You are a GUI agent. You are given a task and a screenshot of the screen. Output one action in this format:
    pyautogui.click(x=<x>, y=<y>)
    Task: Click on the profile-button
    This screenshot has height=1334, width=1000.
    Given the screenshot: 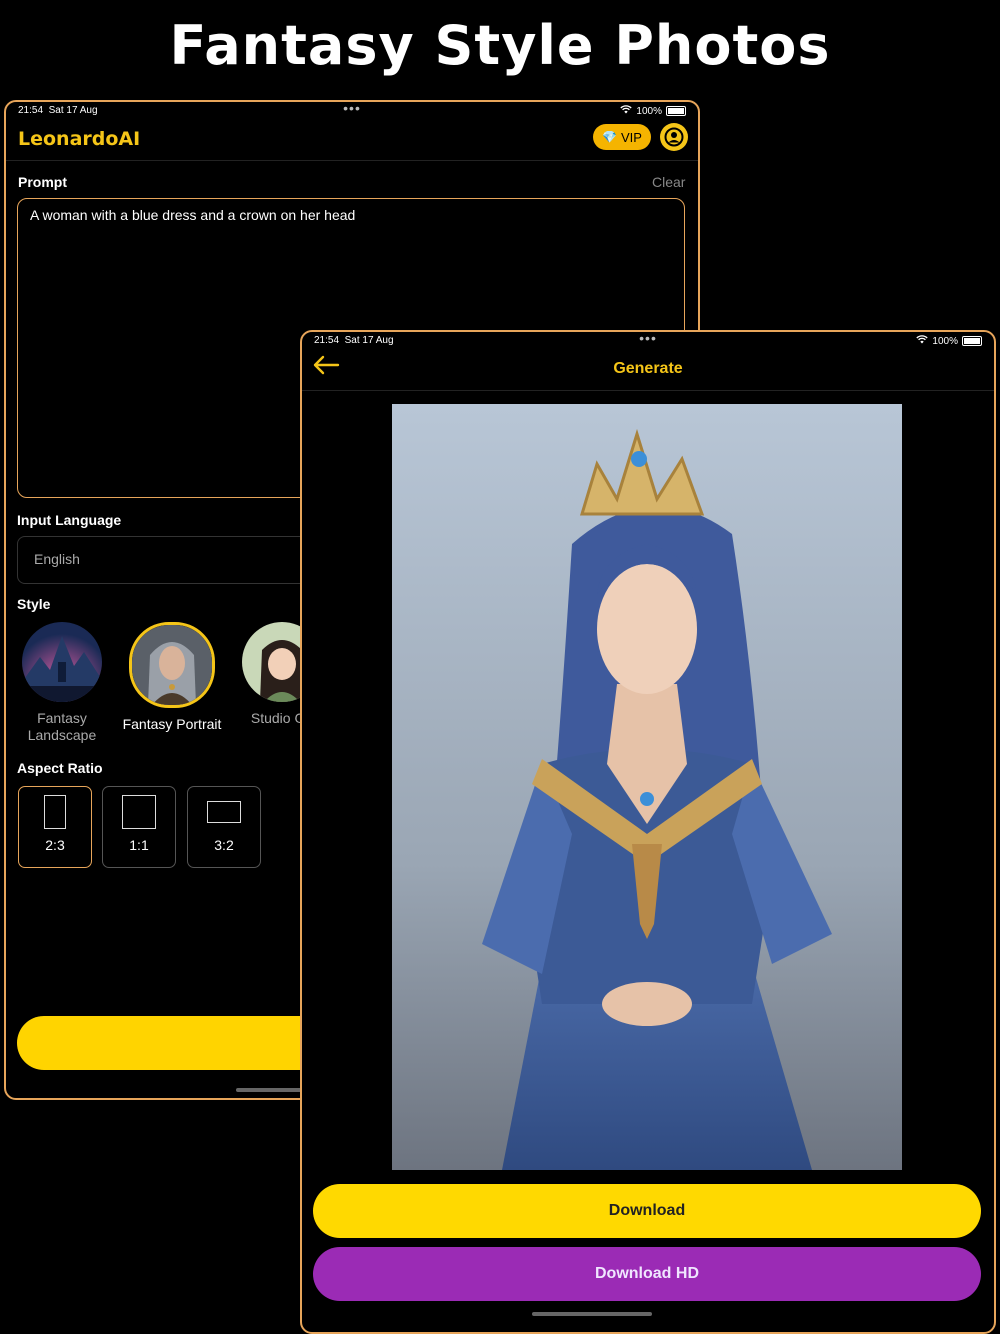 What is the action you would take?
    pyautogui.click(x=674, y=137)
    